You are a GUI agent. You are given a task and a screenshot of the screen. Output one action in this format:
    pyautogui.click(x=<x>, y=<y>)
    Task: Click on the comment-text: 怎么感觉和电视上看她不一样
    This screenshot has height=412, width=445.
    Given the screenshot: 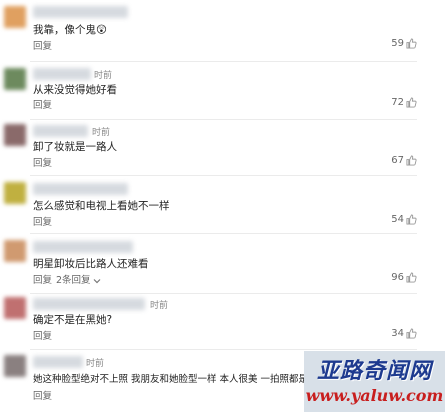 What is the action you would take?
    pyautogui.click(x=101, y=206)
    